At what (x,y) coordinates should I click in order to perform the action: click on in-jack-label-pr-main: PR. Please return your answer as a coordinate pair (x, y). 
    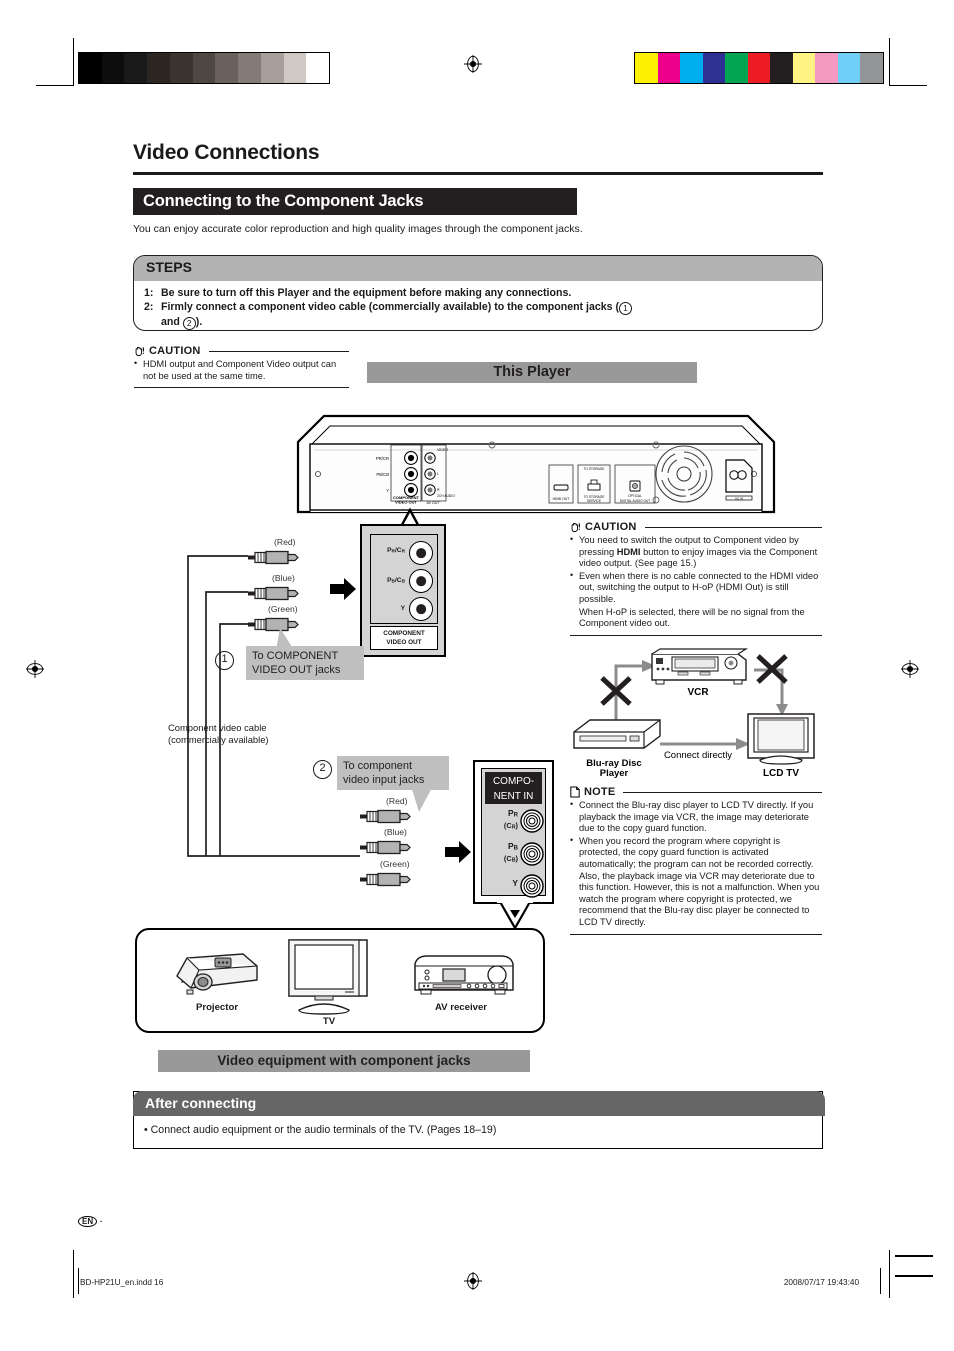
    Looking at the image, I should click on (513, 813).